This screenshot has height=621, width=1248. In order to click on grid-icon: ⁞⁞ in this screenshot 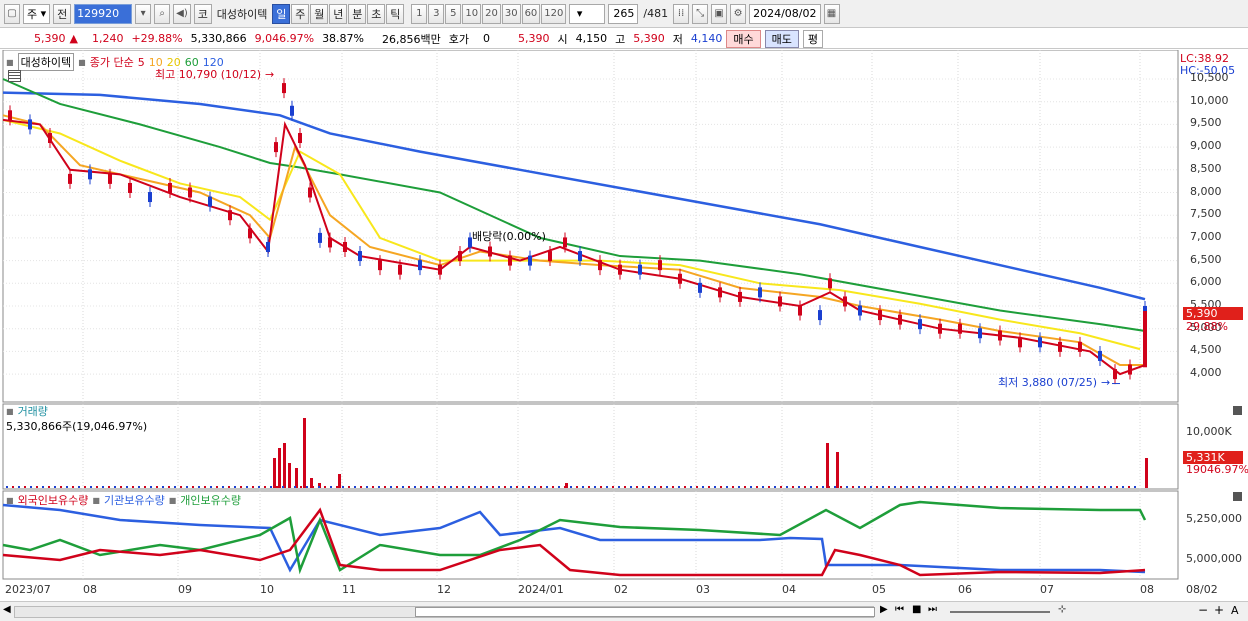, I will do `click(681, 13)`.